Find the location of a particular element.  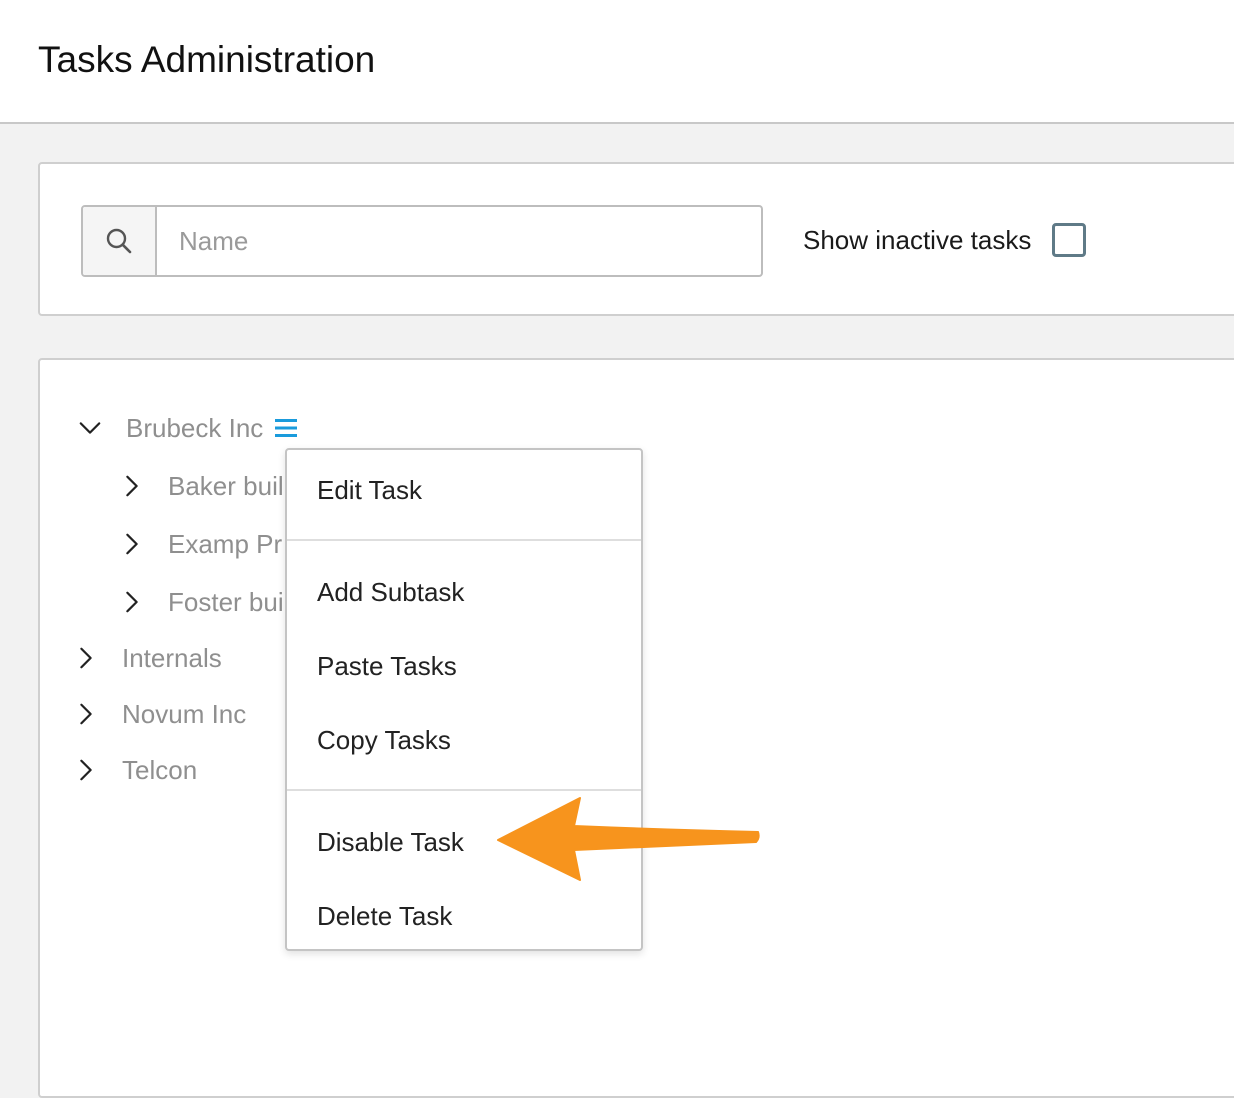

menu-item-delete-task: Delete Task is located at coordinates (384, 916).